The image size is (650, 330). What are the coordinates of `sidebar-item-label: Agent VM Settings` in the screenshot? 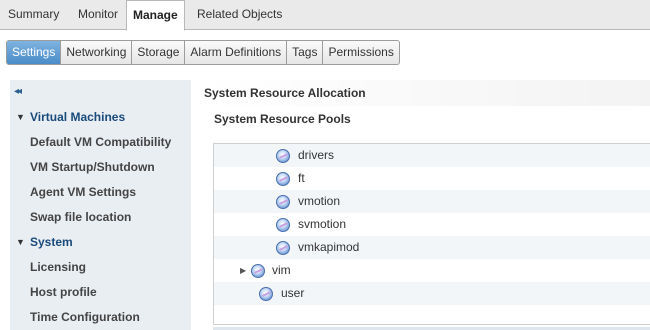 It's located at (83, 192).